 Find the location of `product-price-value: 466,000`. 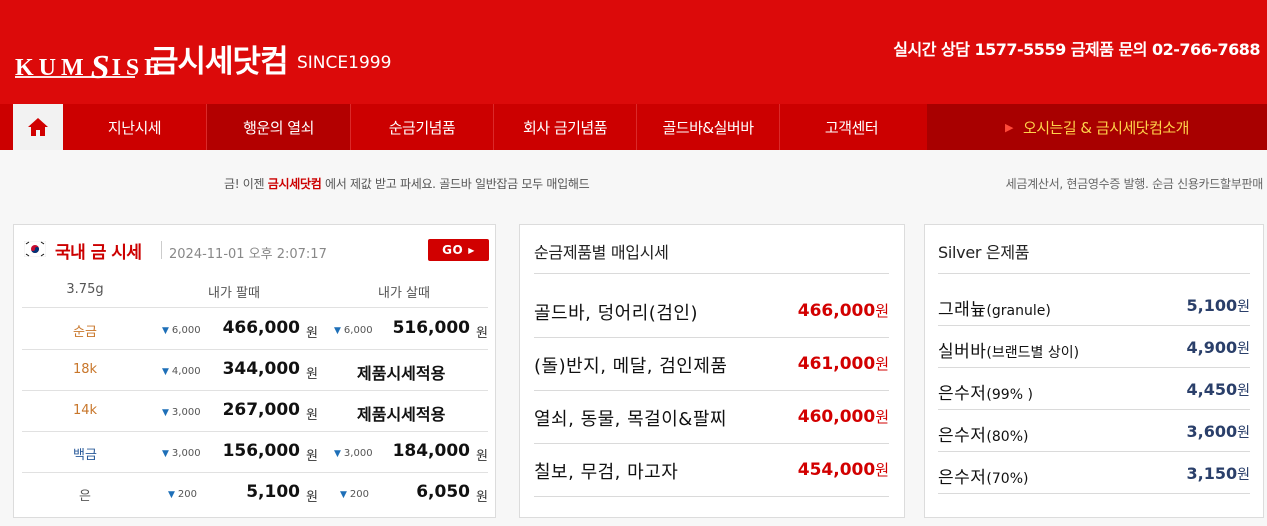

product-price-value: 466,000 is located at coordinates (836, 311).